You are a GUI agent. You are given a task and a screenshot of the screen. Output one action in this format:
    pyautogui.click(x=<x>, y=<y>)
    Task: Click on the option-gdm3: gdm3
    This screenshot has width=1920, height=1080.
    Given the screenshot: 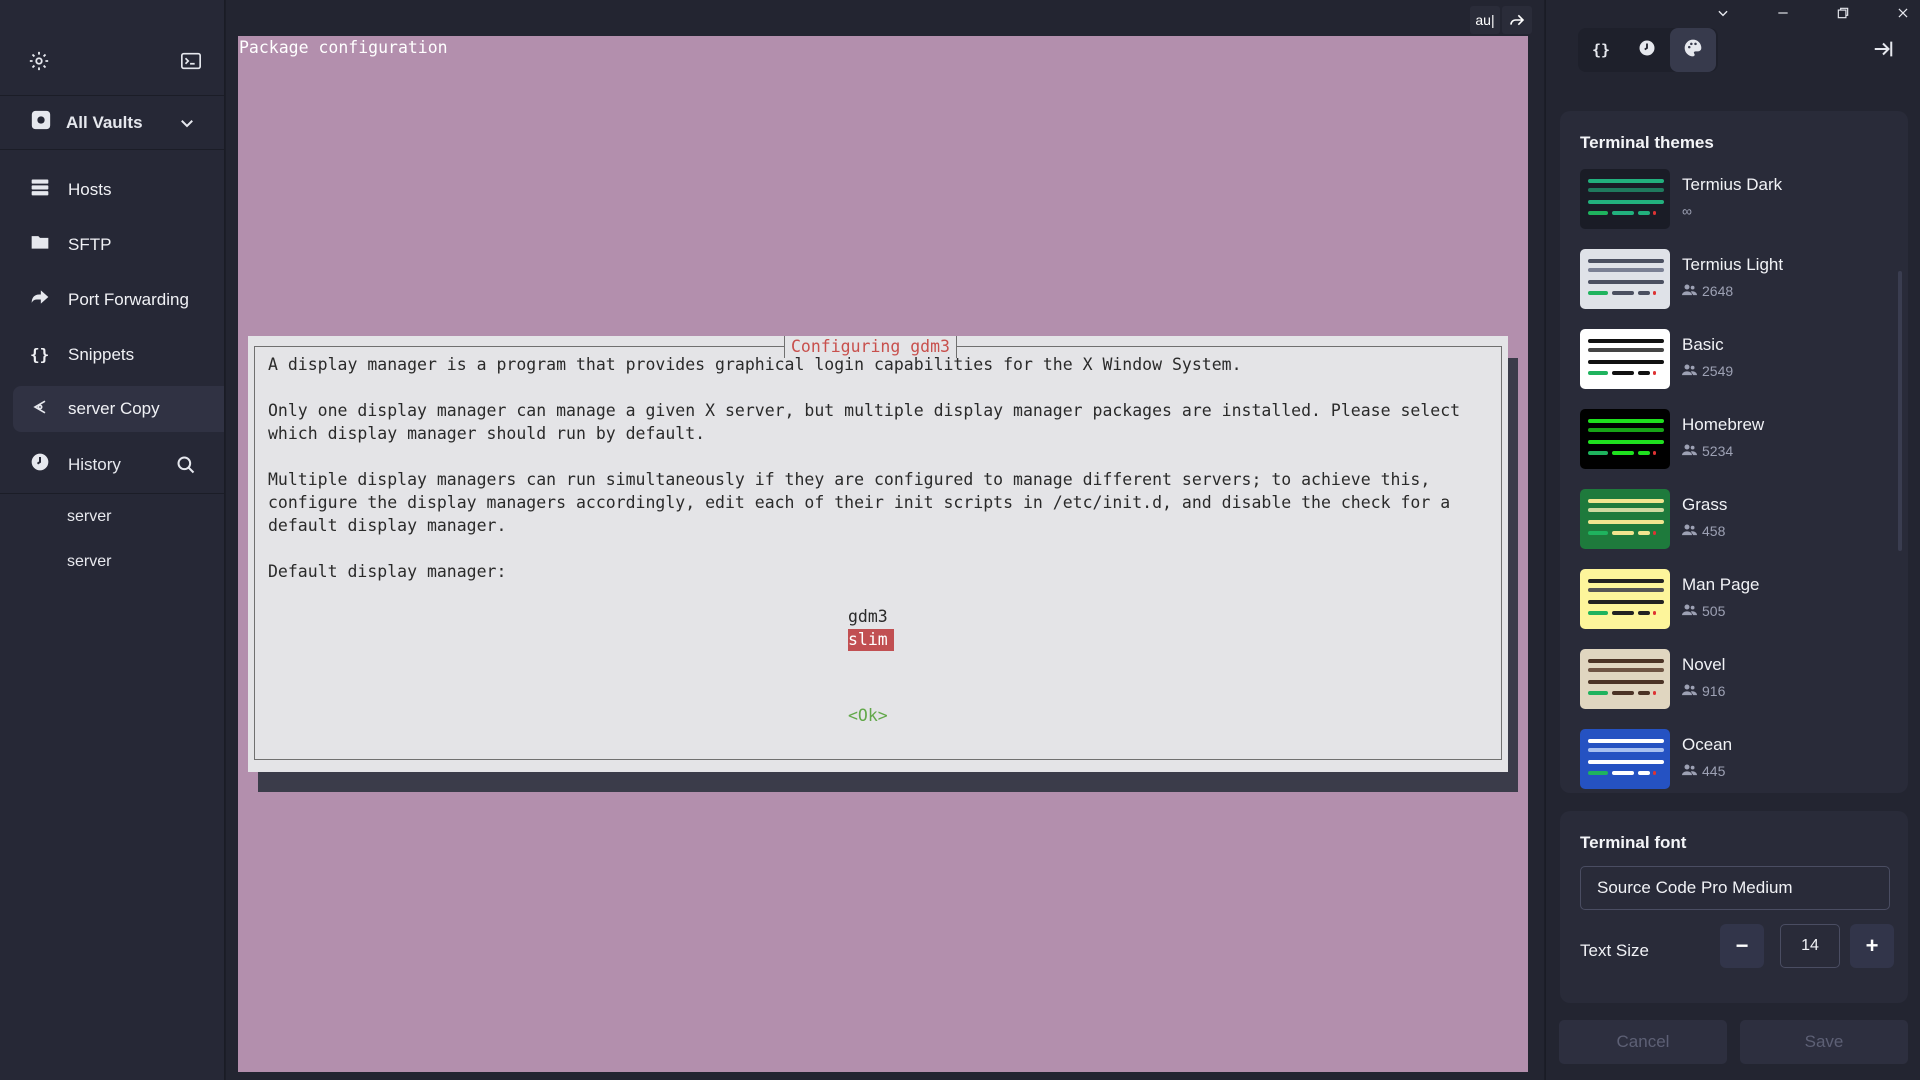 What is the action you would take?
    pyautogui.click(x=868, y=617)
    